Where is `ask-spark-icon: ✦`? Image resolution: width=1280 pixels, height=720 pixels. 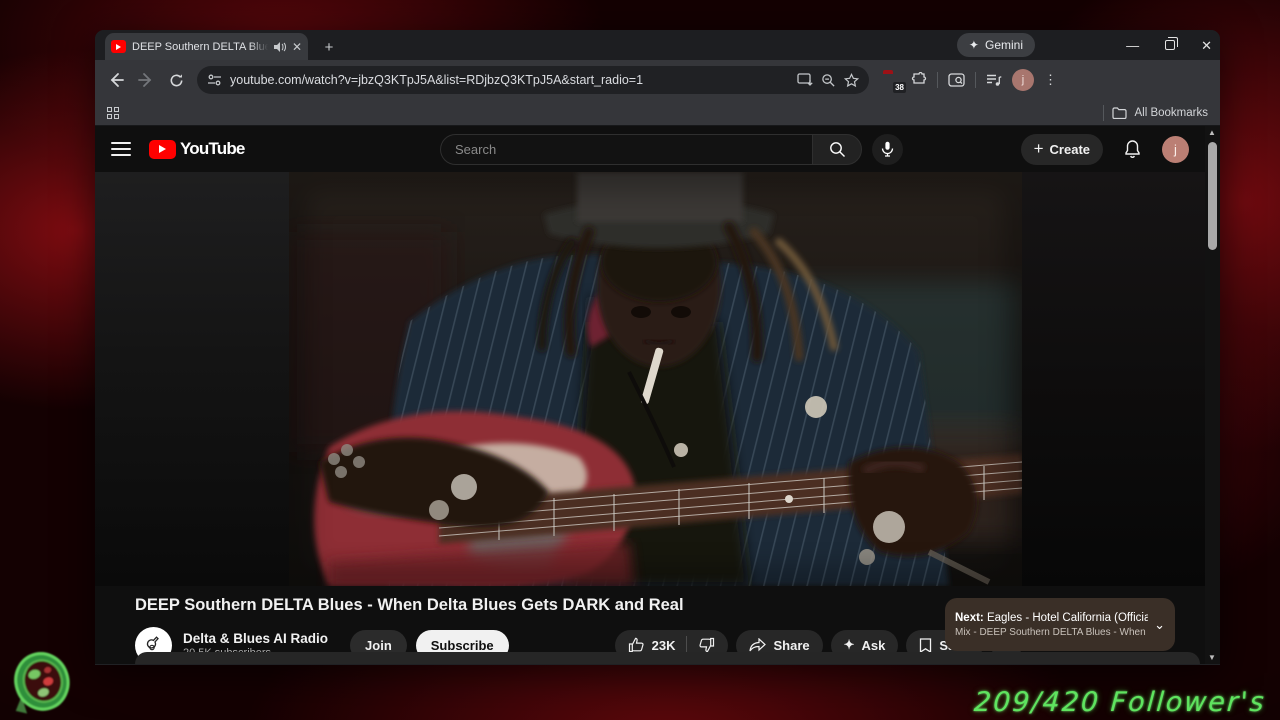
ask-spark-icon: ✦ is located at coordinates (849, 645).